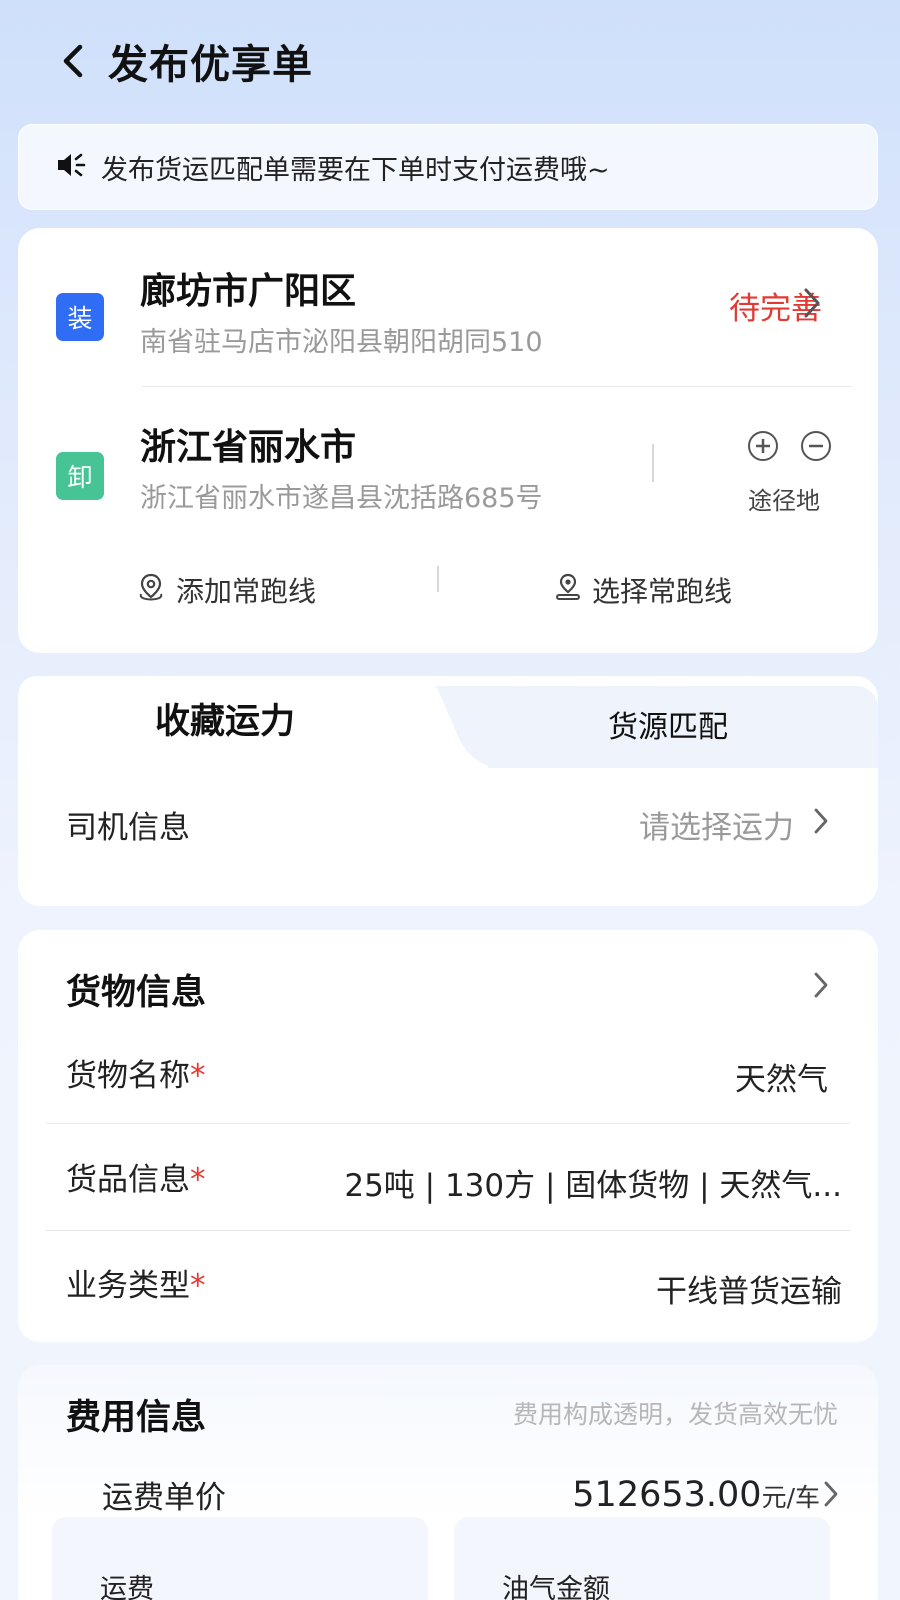 The height and width of the screenshot is (1600, 900). What do you see at coordinates (497, 386) in the screenshot?
I see `route-divider` at bounding box center [497, 386].